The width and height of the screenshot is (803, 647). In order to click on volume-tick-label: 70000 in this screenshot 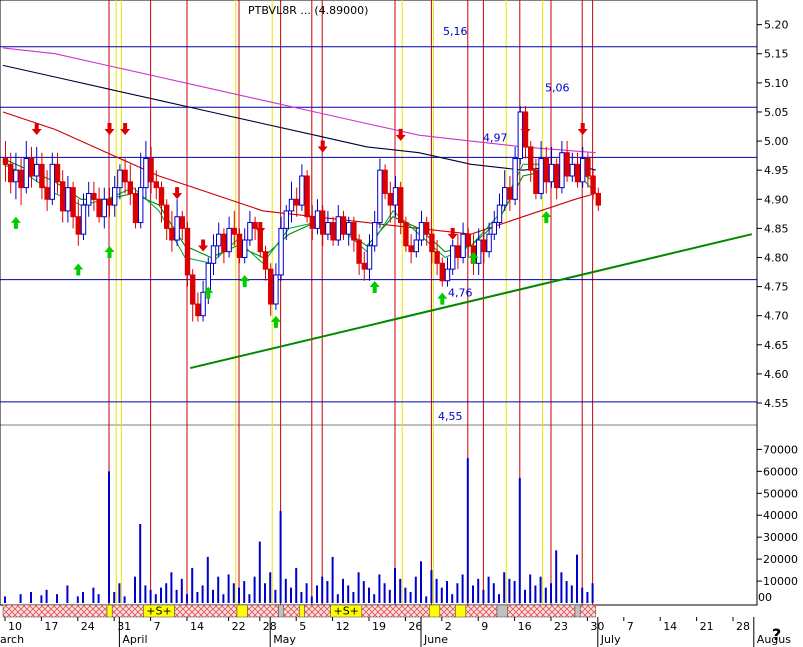, I will do `click(780, 449)`.